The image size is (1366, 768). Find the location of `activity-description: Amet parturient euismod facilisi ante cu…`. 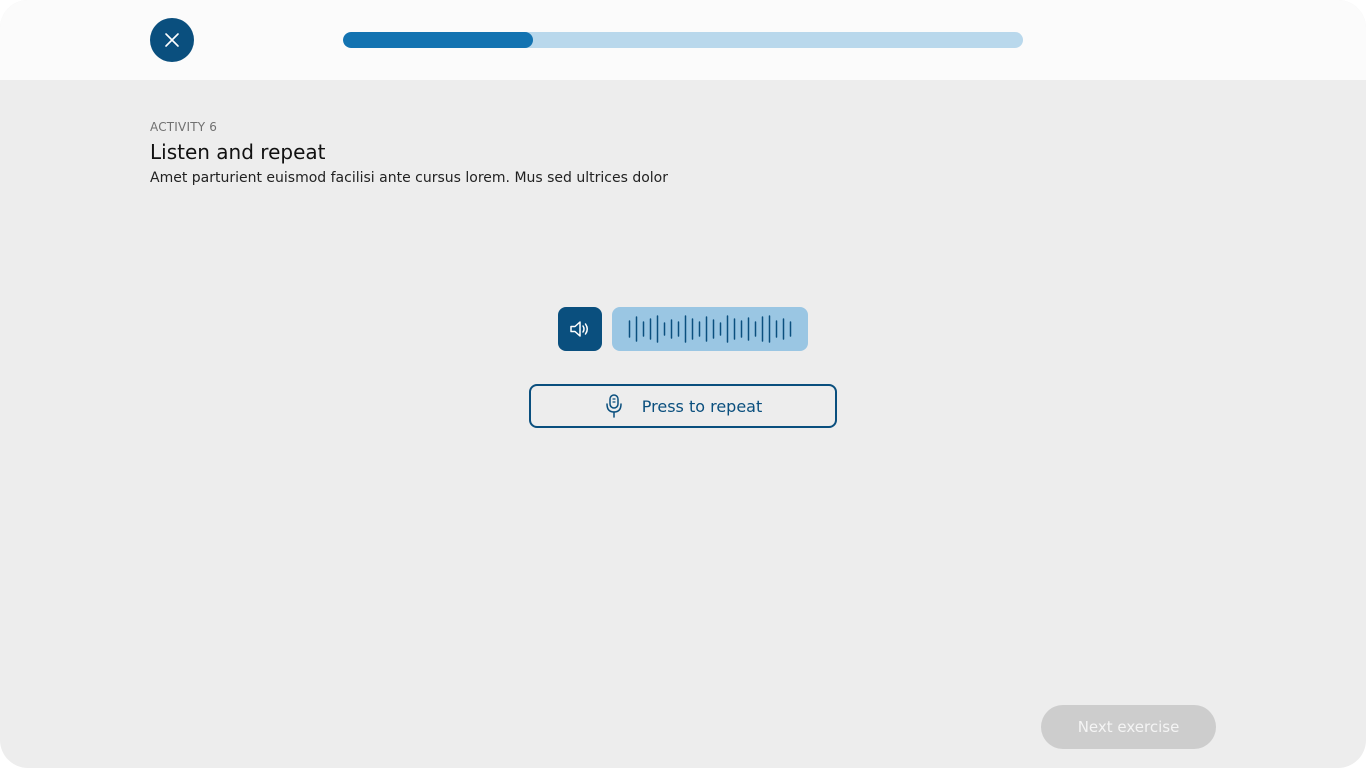

activity-description: Amet parturient euismod facilisi ante cu… is located at coordinates (409, 178).